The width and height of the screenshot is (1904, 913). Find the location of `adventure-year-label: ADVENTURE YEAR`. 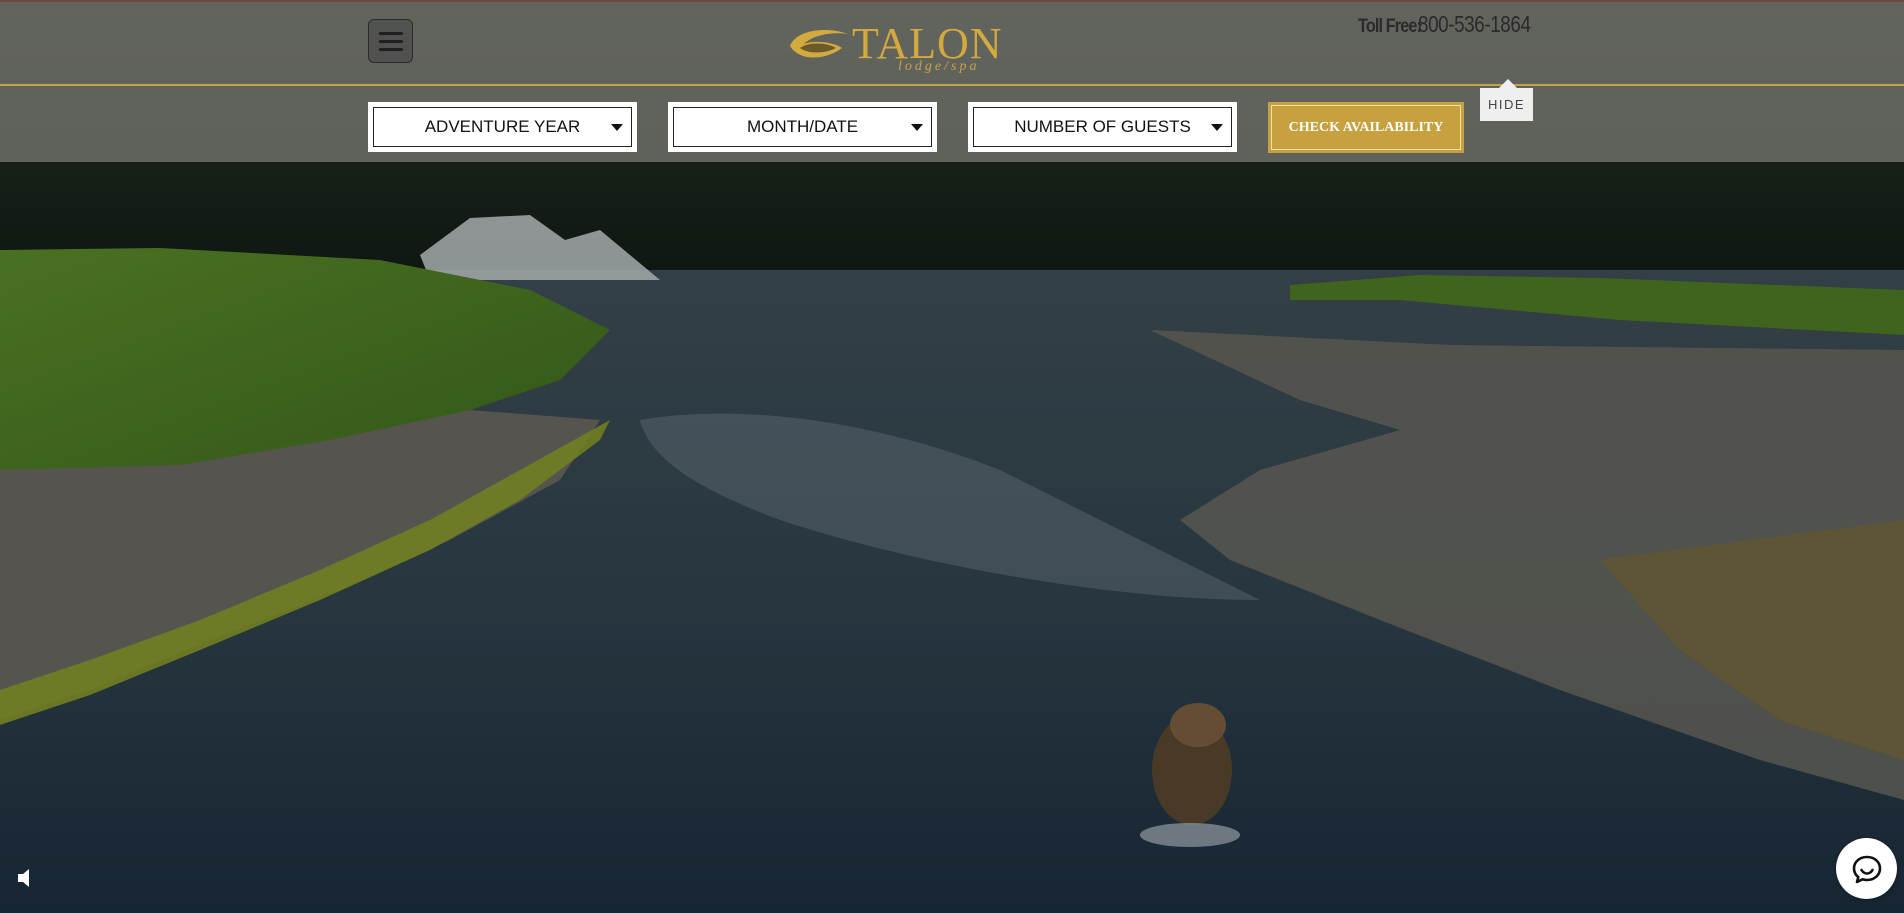

adventure-year-label: ADVENTURE YEAR is located at coordinates (502, 126).